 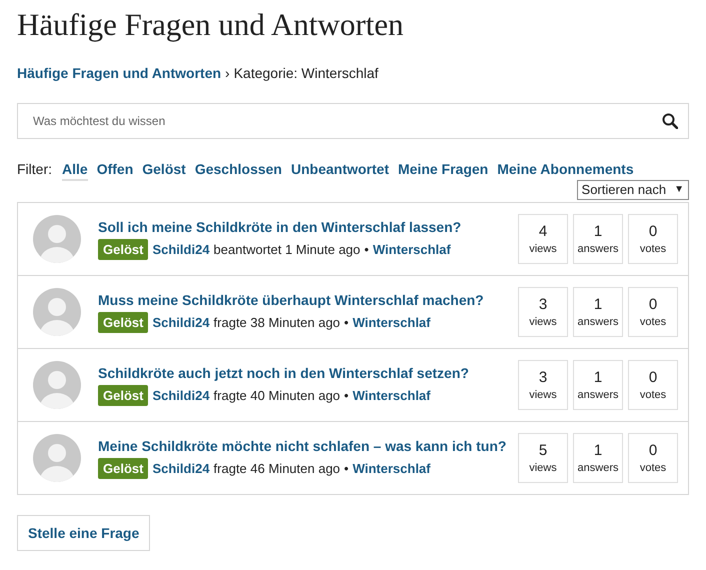 What do you see at coordinates (543, 231) in the screenshot?
I see `stat-value: 4` at bounding box center [543, 231].